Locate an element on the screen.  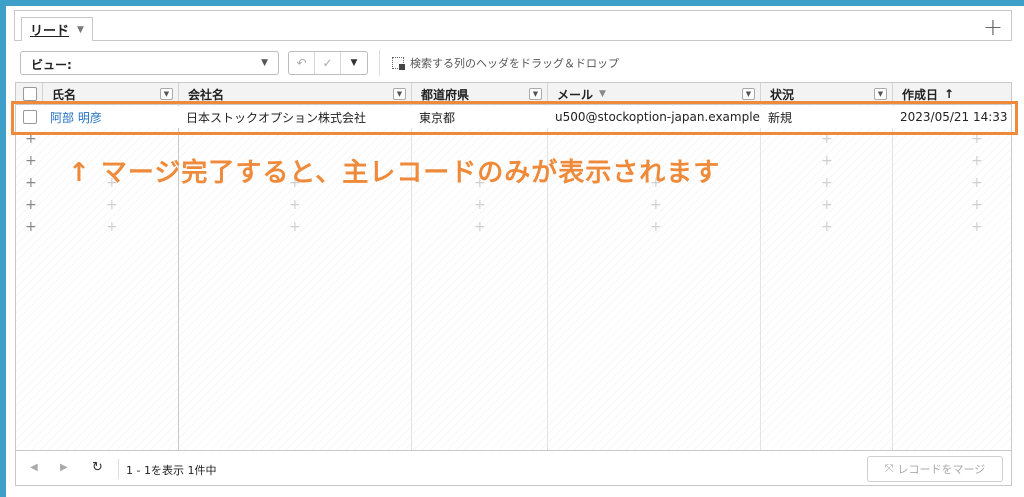
accent-left-bar is located at coordinates (3, 248).